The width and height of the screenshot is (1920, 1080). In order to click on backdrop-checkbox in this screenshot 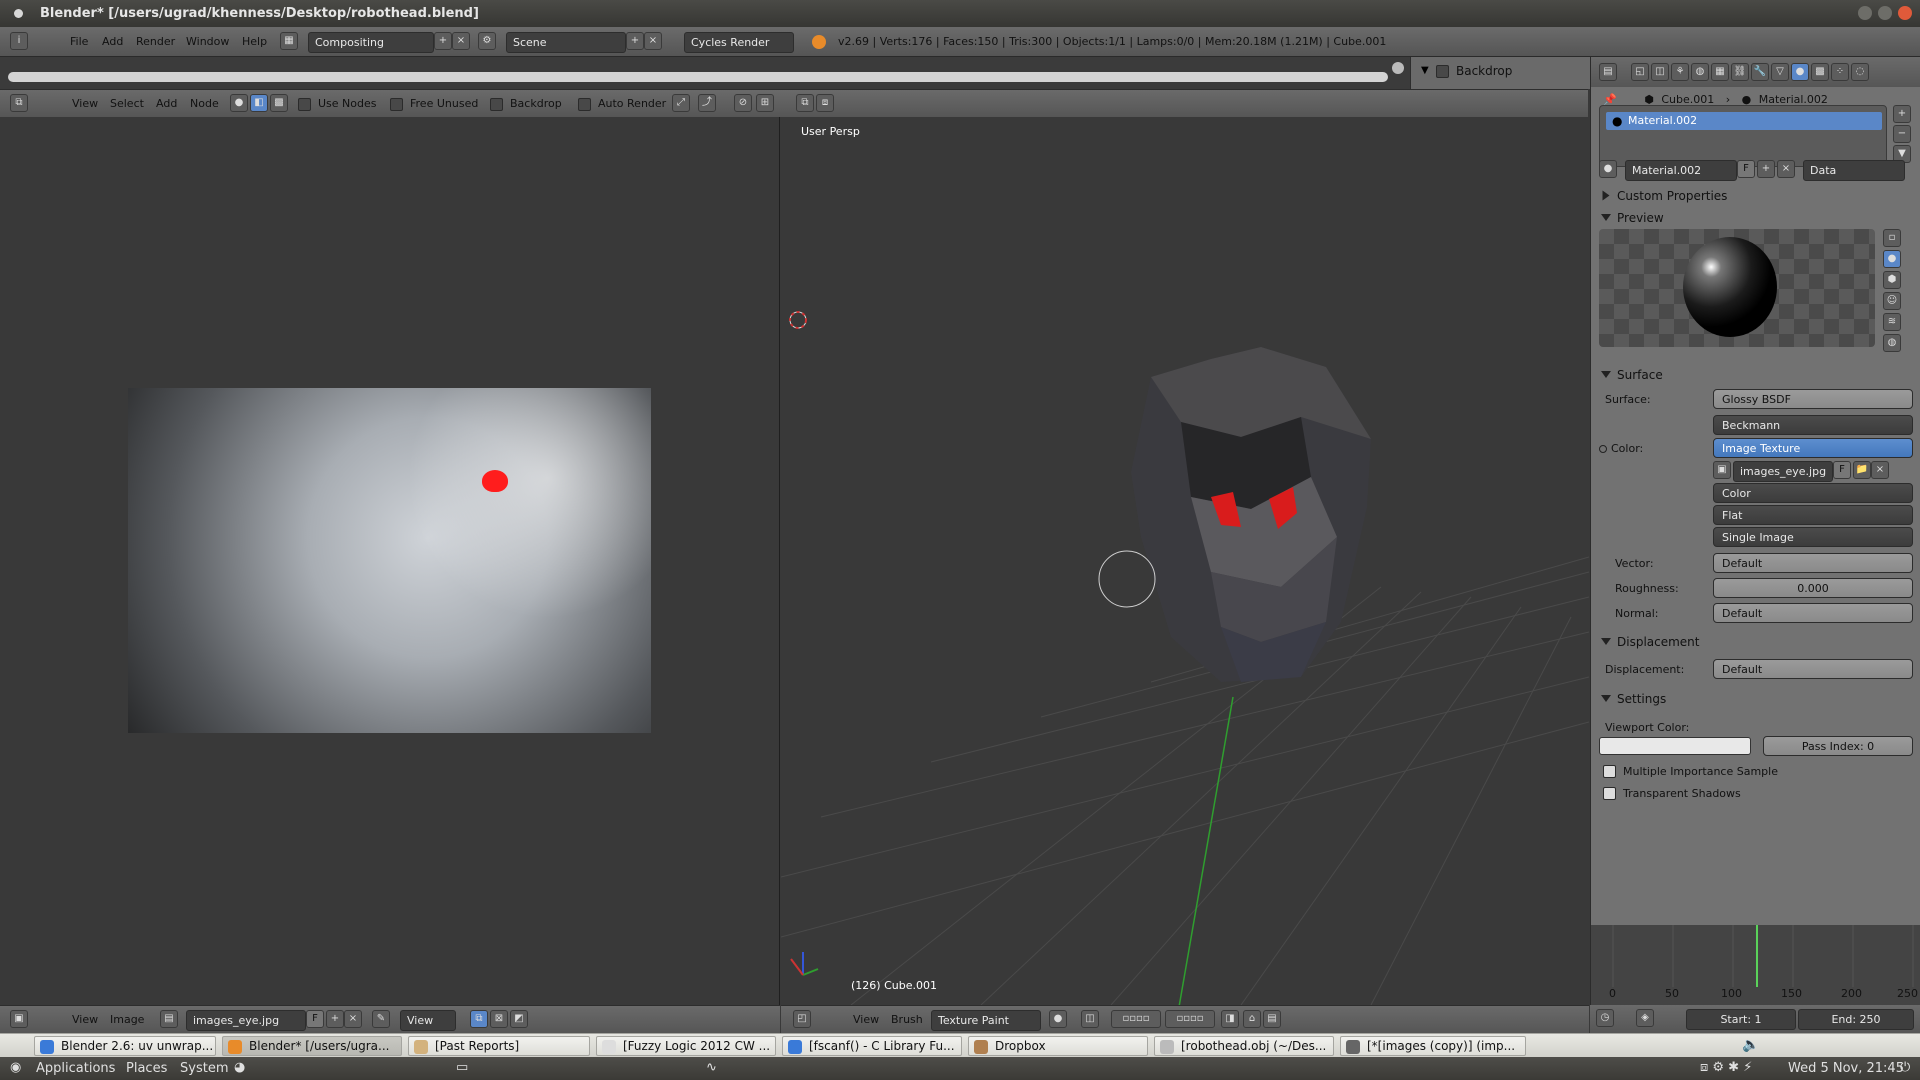, I will do `click(496, 104)`.